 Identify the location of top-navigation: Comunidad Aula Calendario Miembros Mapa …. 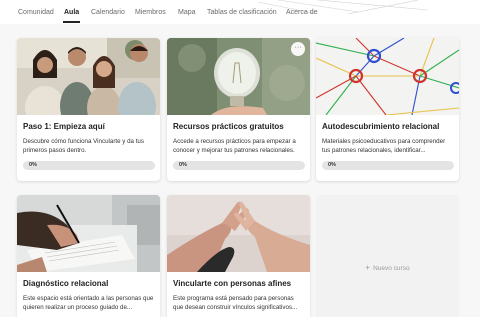
(240, 12).